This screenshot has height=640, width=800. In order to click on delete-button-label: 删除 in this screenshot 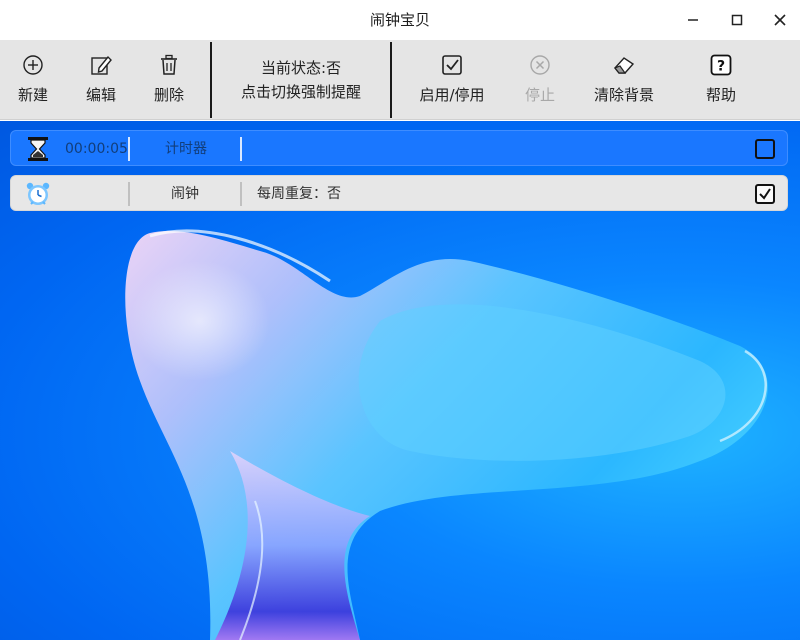, I will do `click(168, 95)`.